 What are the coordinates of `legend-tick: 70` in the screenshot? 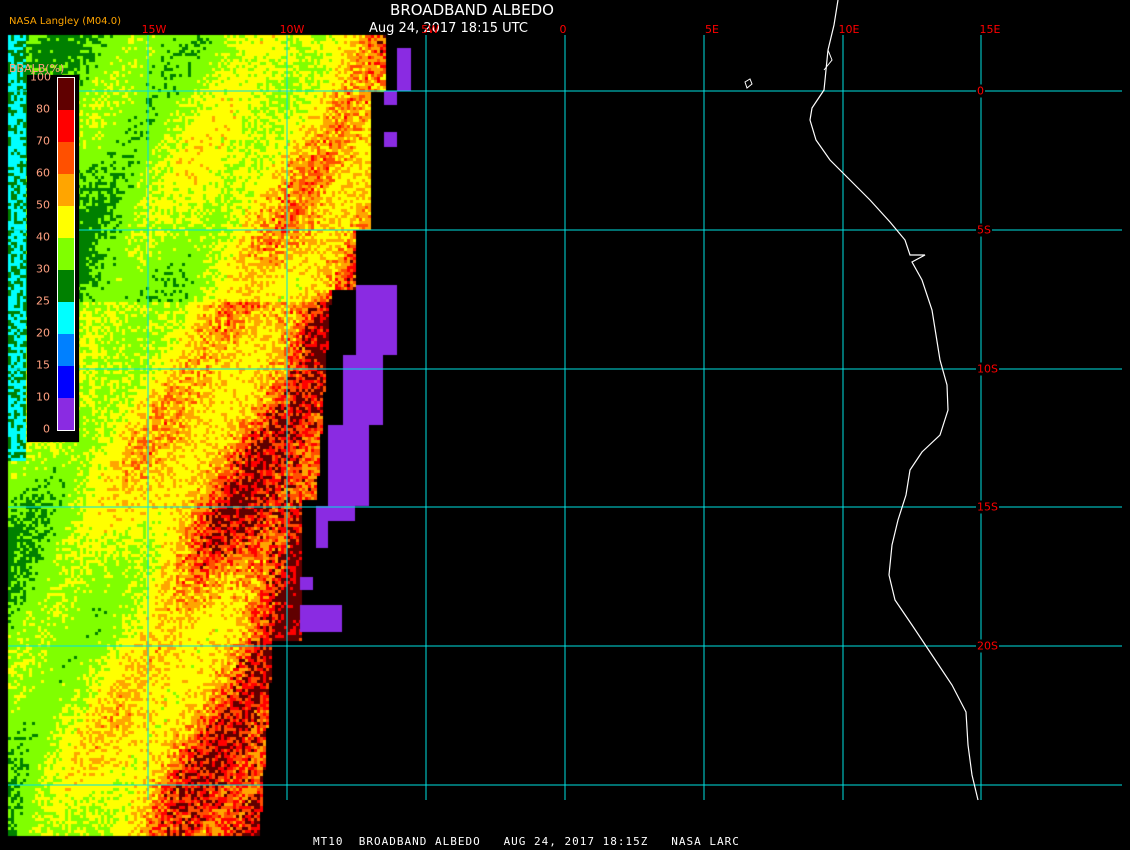 It's located at (43, 141).